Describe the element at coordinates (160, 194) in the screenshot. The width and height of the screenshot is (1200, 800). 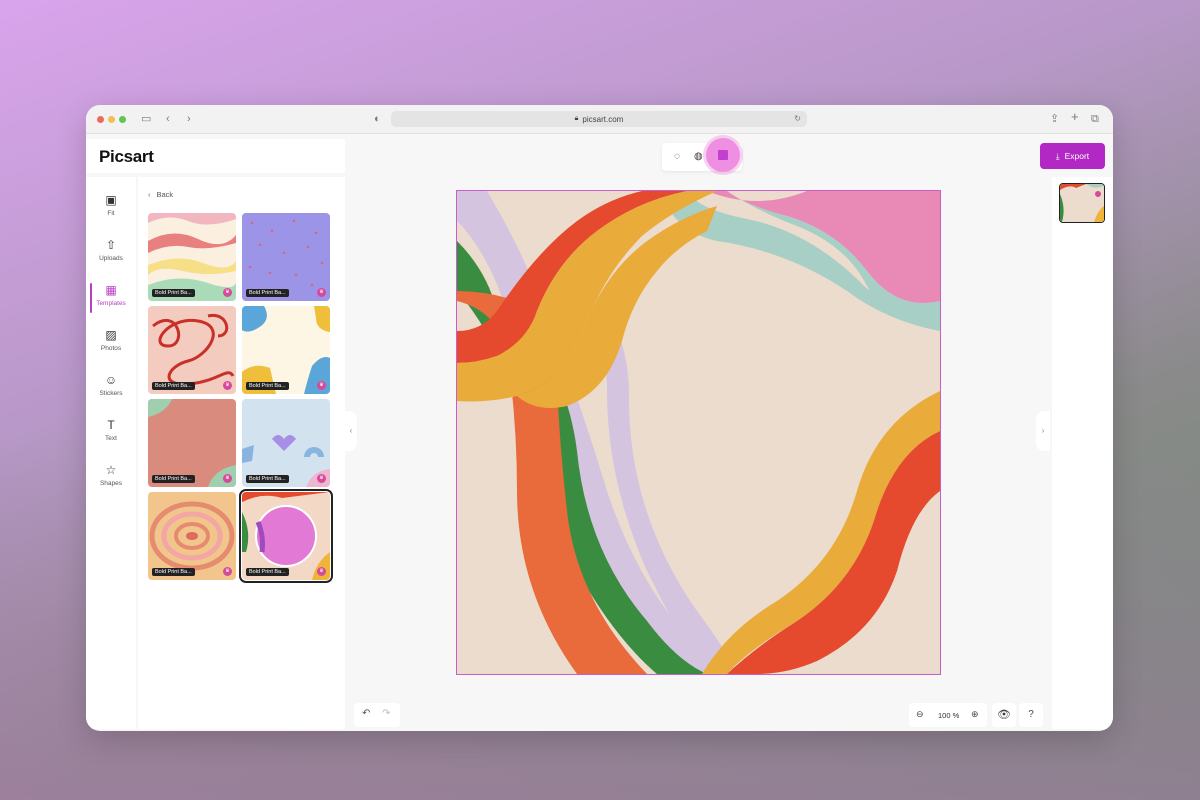
I see `back-button: ‹ Back` at that location.